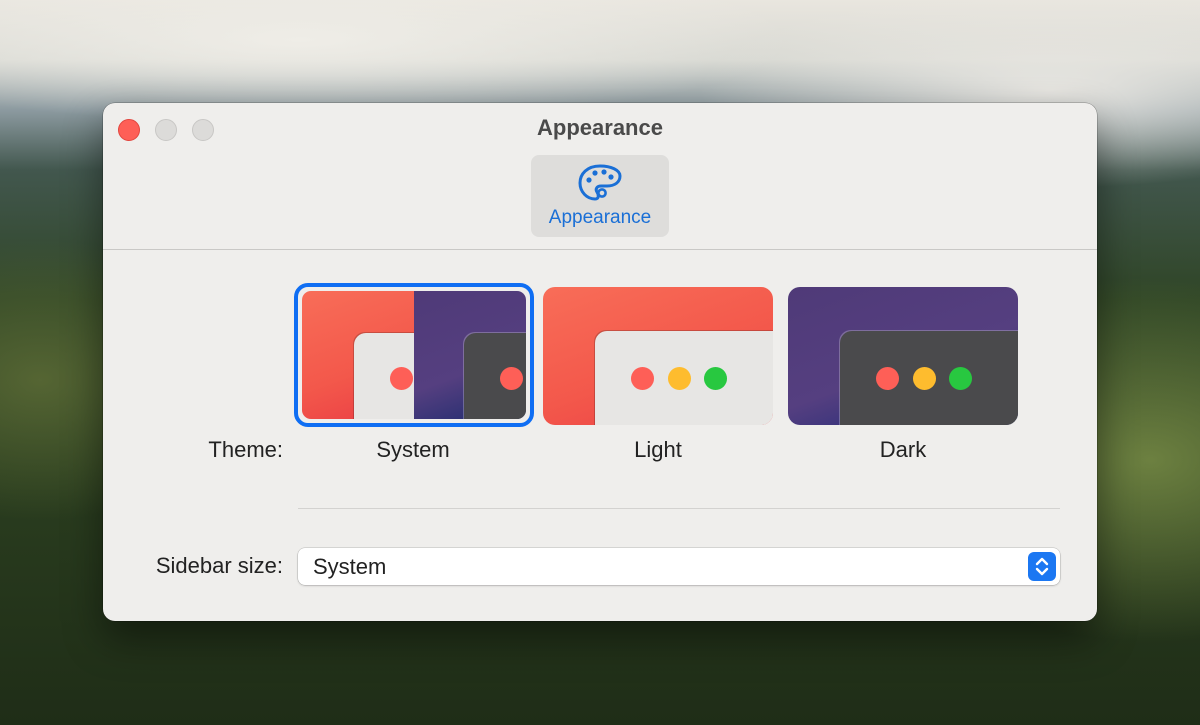 This screenshot has height=725, width=1200. I want to click on toolbar-divider, so click(600, 249).